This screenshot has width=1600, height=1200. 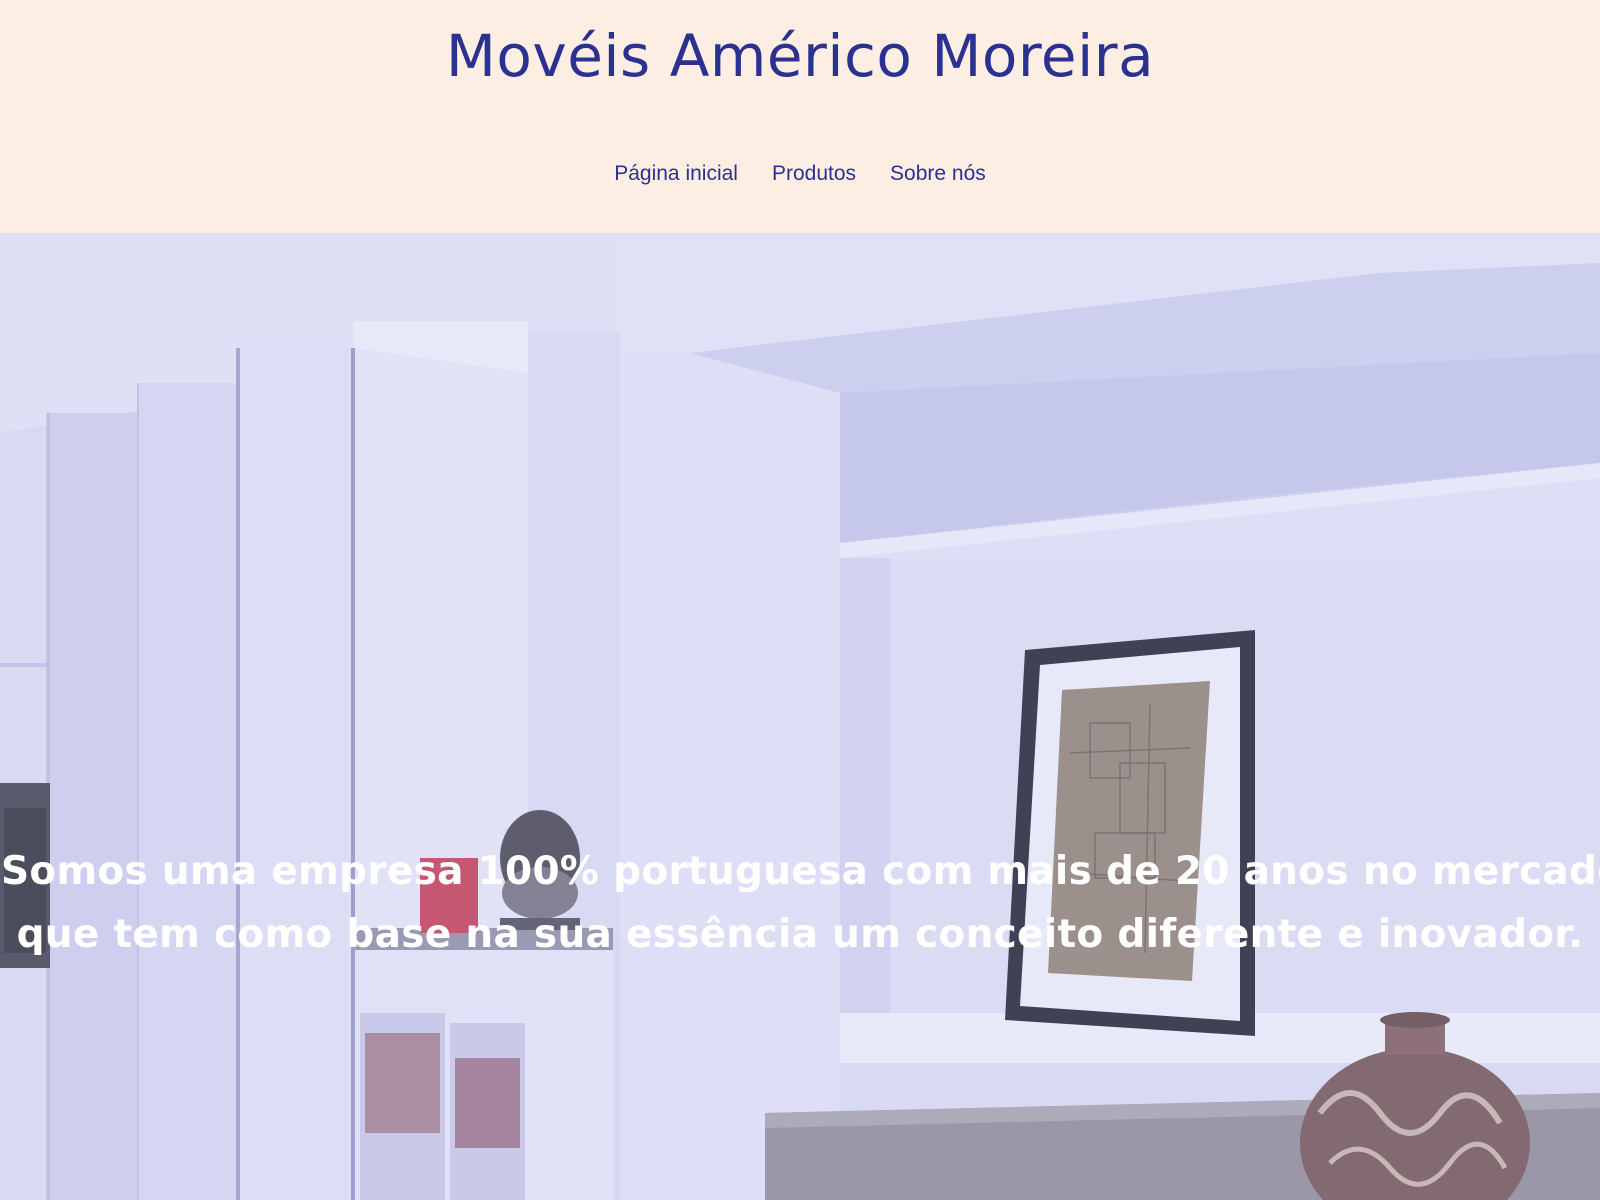 I want to click on nav-item-about: Sobre nós, so click(x=938, y=174).